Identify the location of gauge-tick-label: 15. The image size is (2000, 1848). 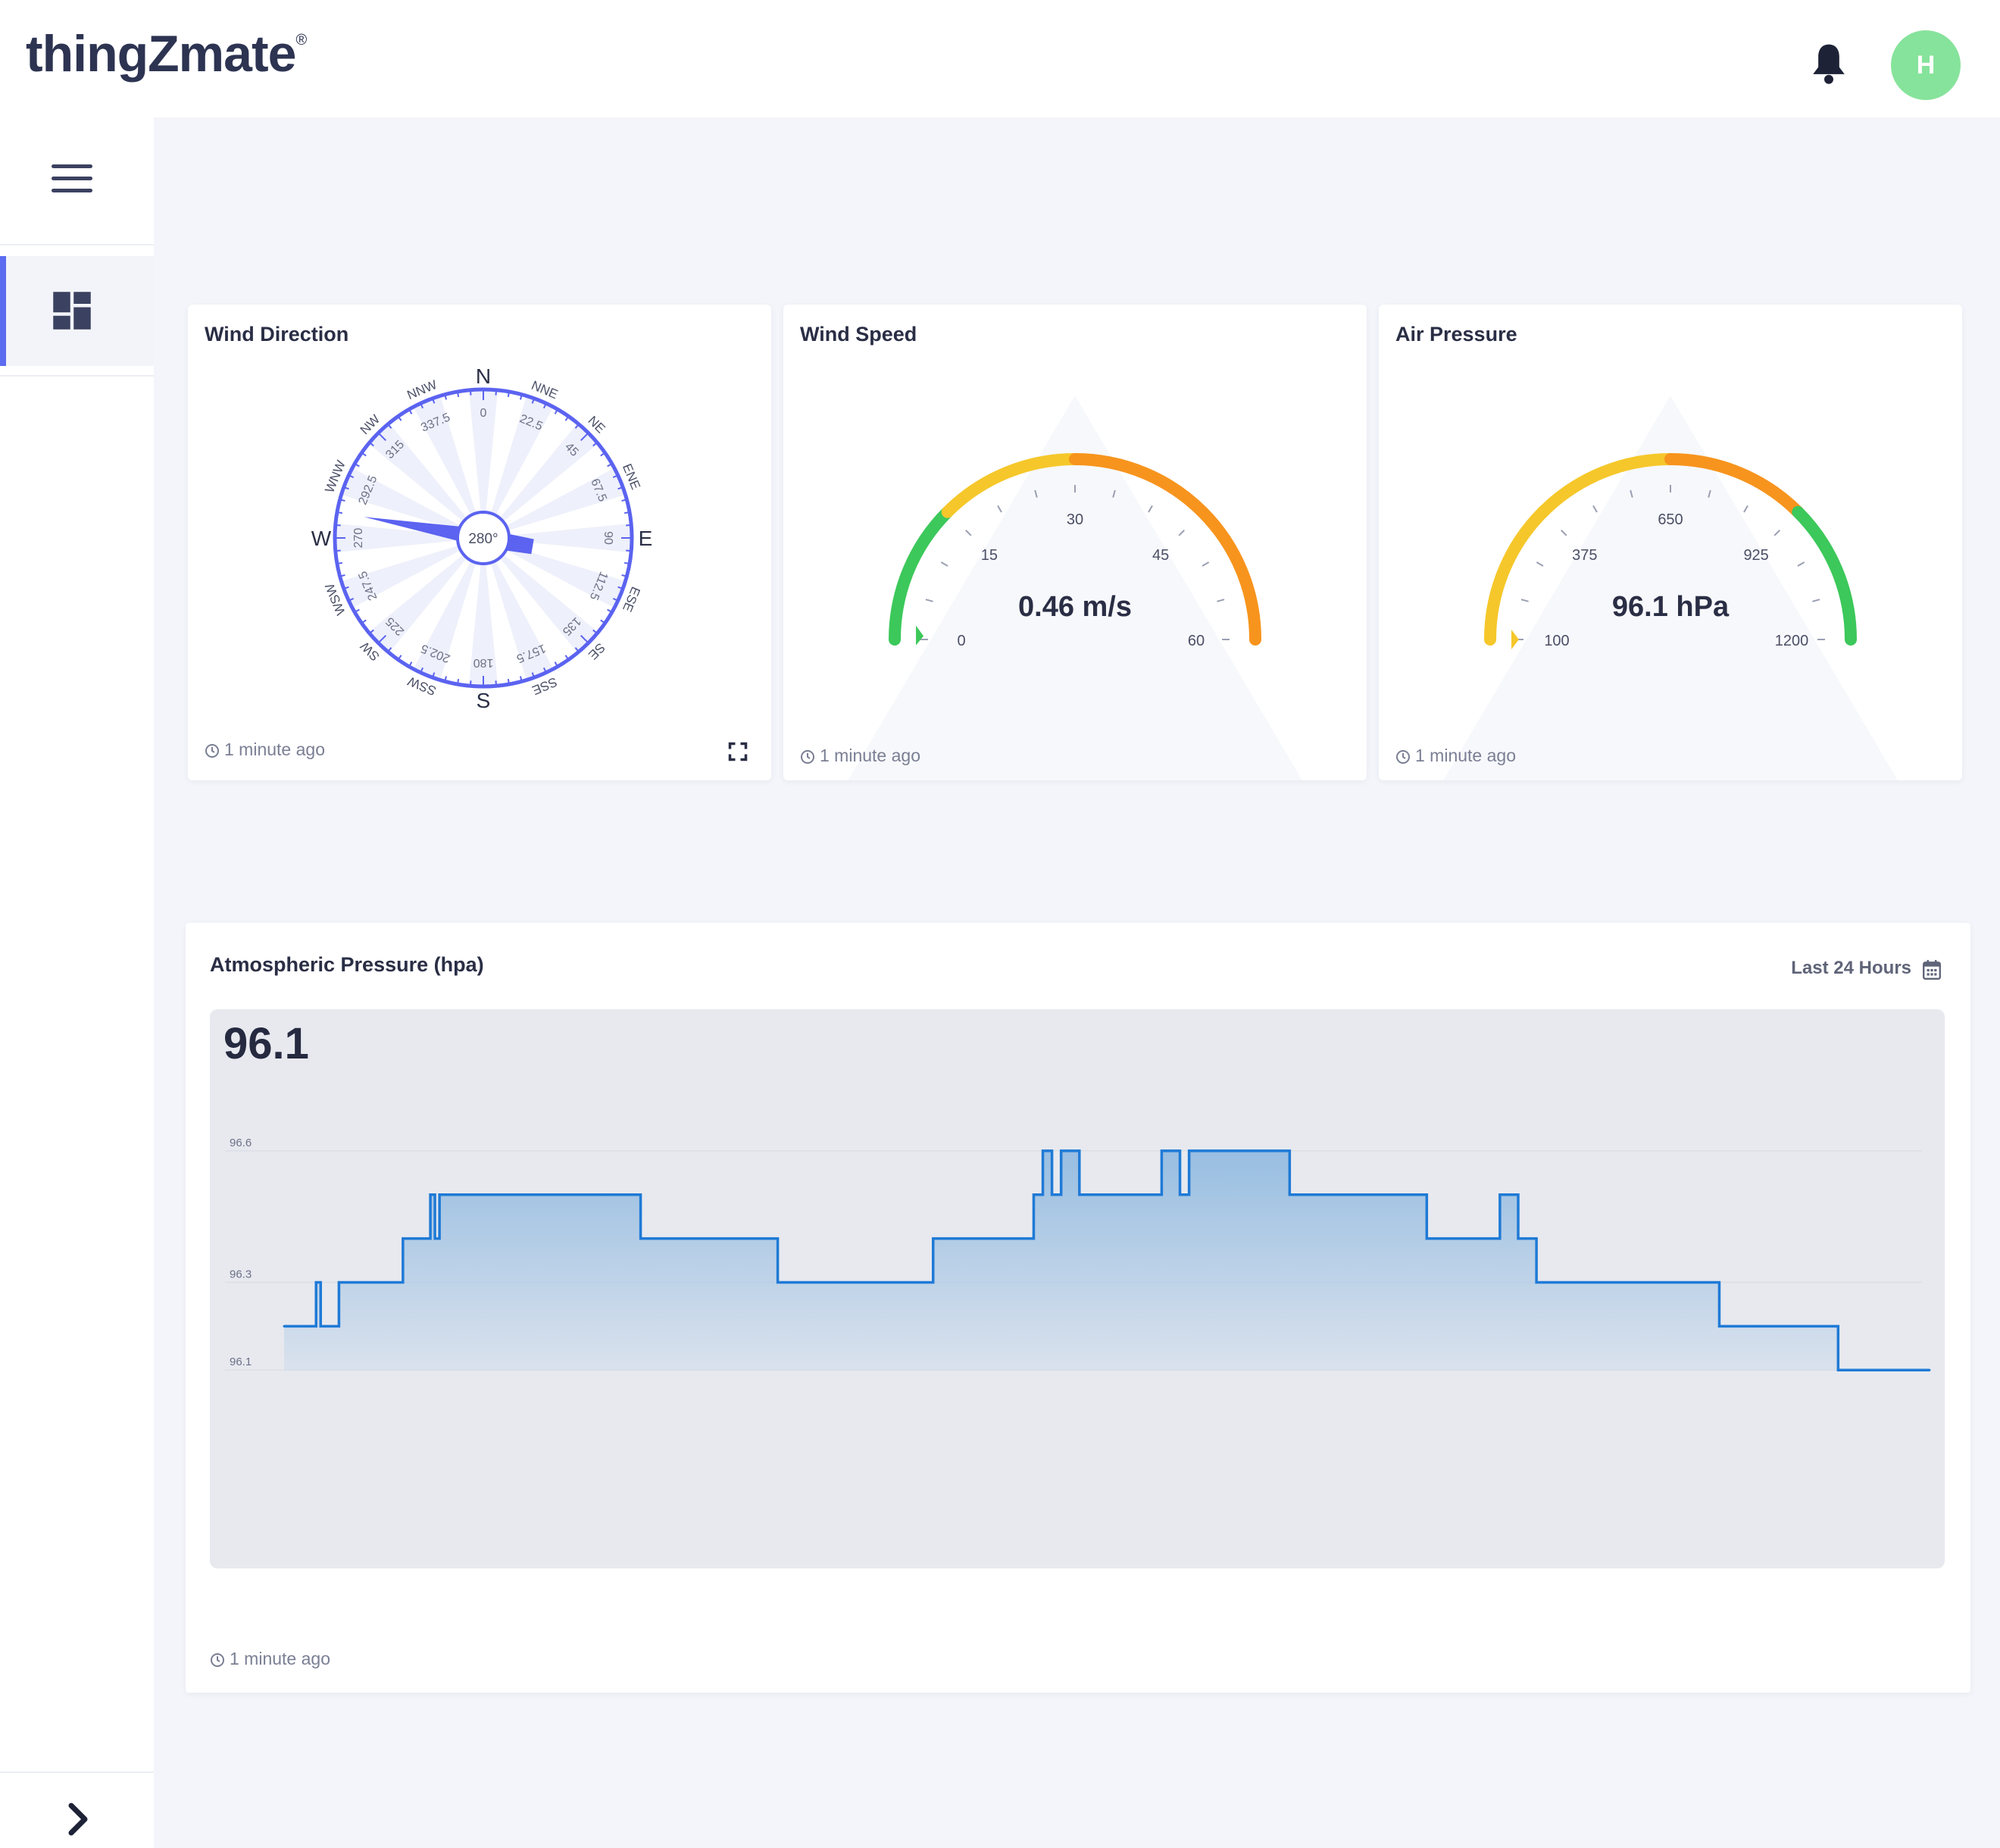
(990, 555).